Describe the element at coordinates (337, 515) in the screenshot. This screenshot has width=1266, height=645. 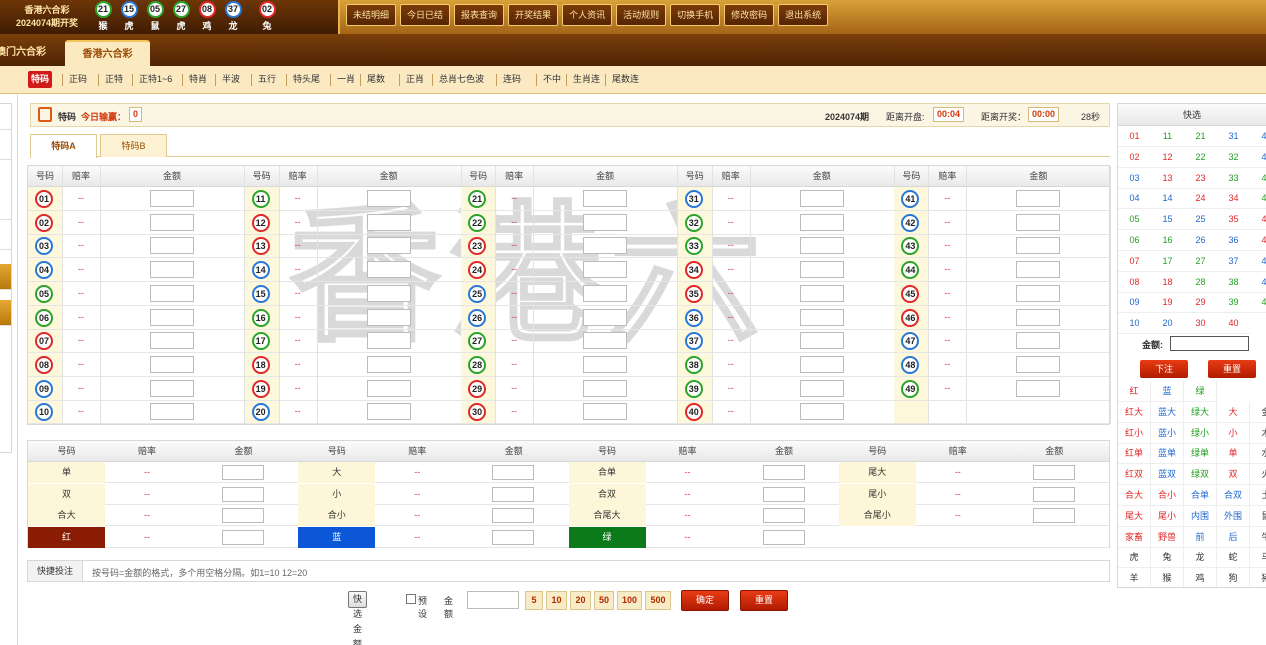
I see `bet-type-label: 合小` at that location.